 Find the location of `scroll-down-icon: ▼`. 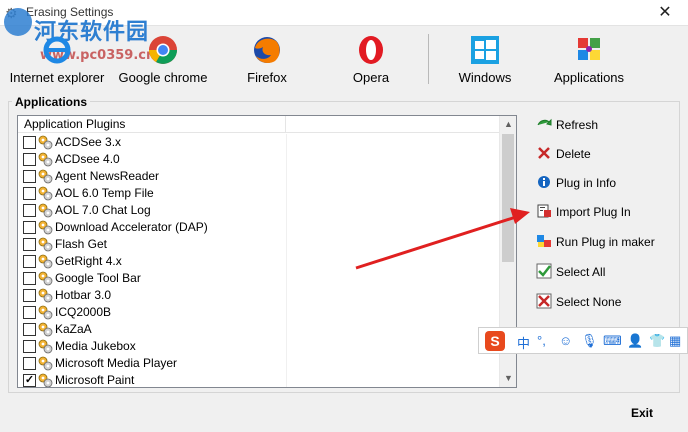

scroll-down-icon: ▼ is located at coordinates (508, 378).